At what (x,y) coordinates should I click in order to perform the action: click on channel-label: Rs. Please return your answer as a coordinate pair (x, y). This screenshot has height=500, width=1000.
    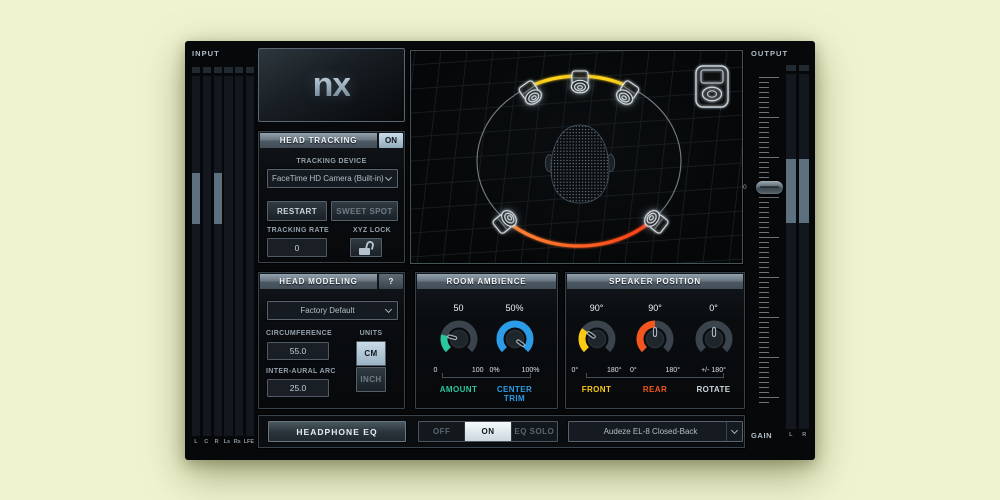
    Looking at the image, I should click on (237, 442).